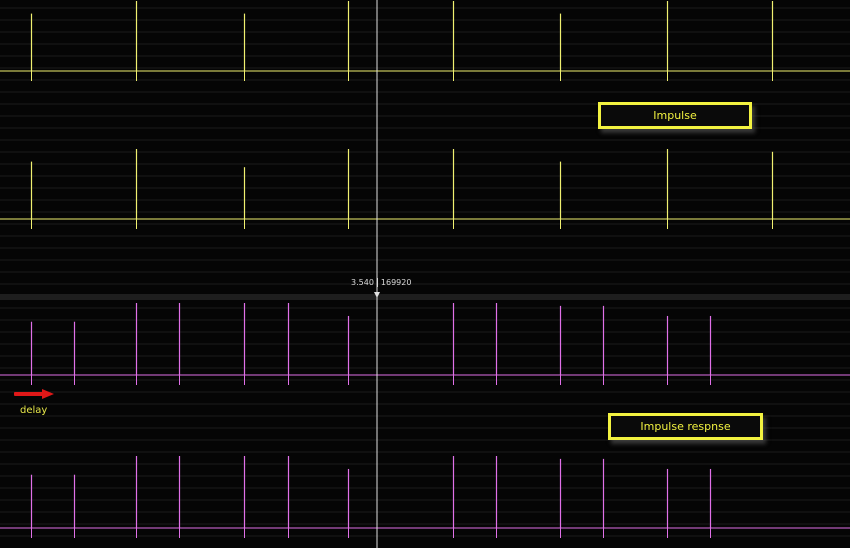  Describe the element at coordinates (425, 41) in the screenshot. I see `impulse-track-left` at that location.